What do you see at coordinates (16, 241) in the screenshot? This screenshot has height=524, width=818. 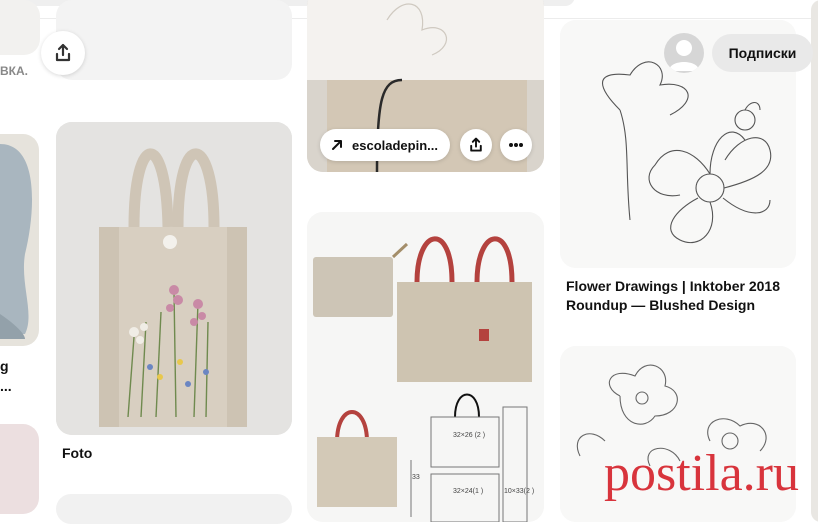 I see `pin-image-dino` at bounding box center [16, 241].